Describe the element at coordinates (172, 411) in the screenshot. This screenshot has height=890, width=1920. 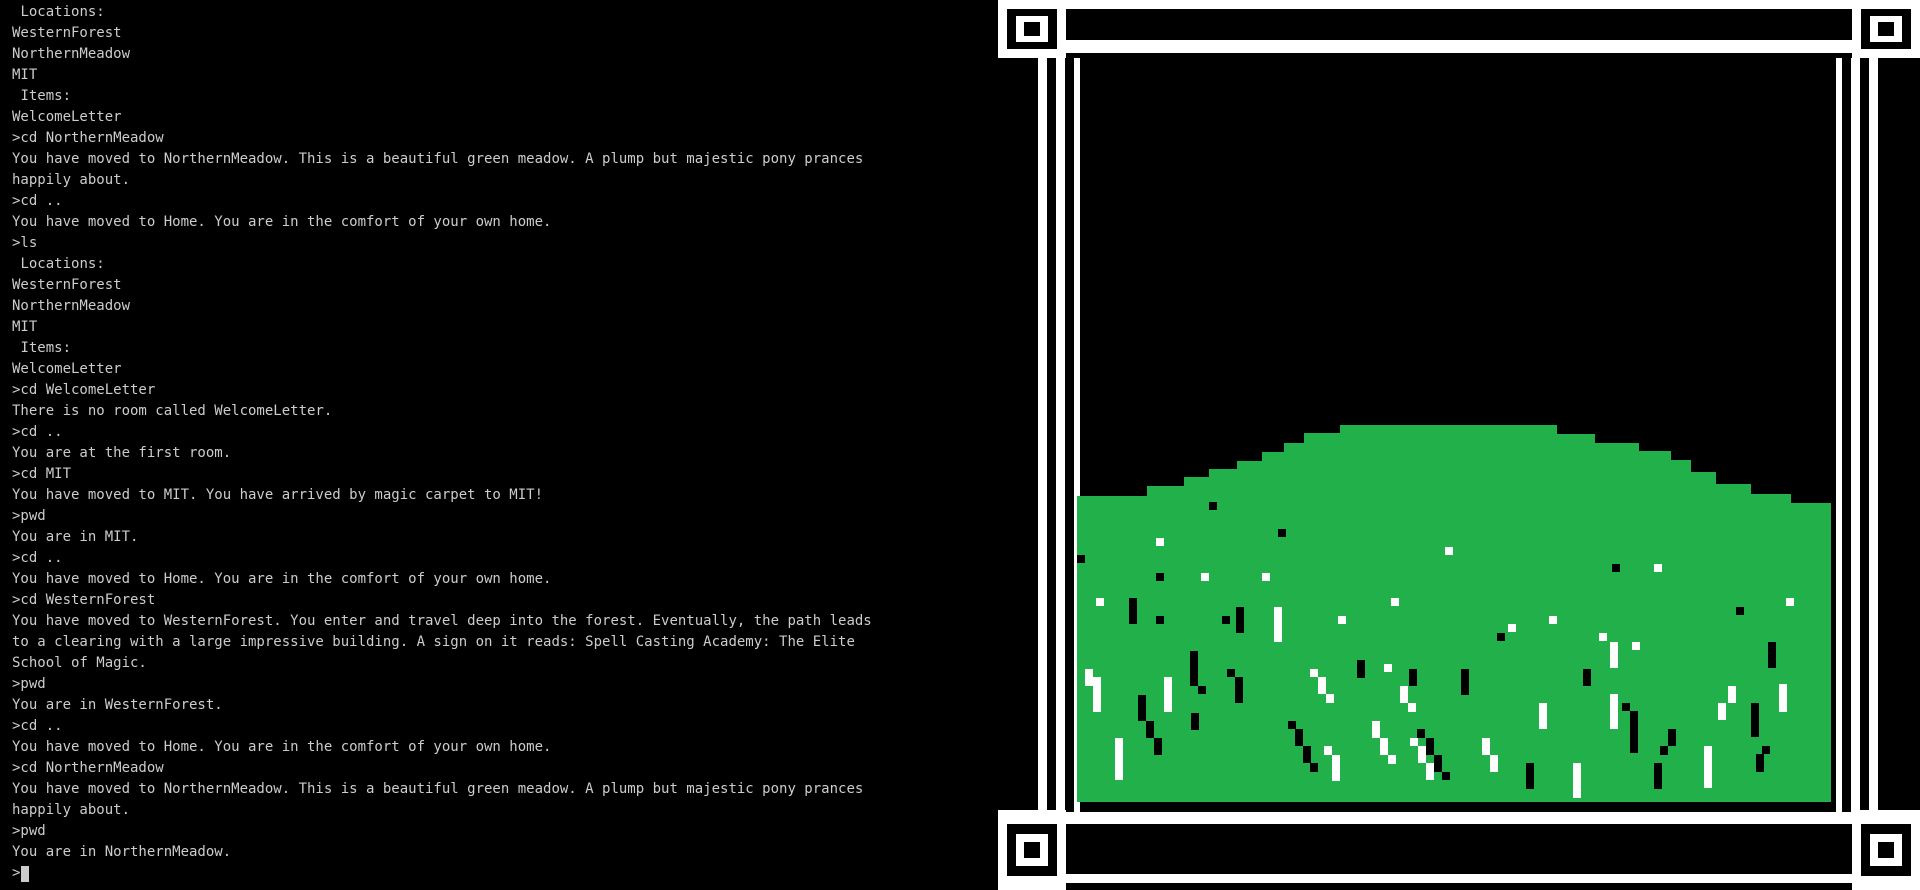
I see `terminal-output-line: There is no room called WelcomeLetter.` at that location.